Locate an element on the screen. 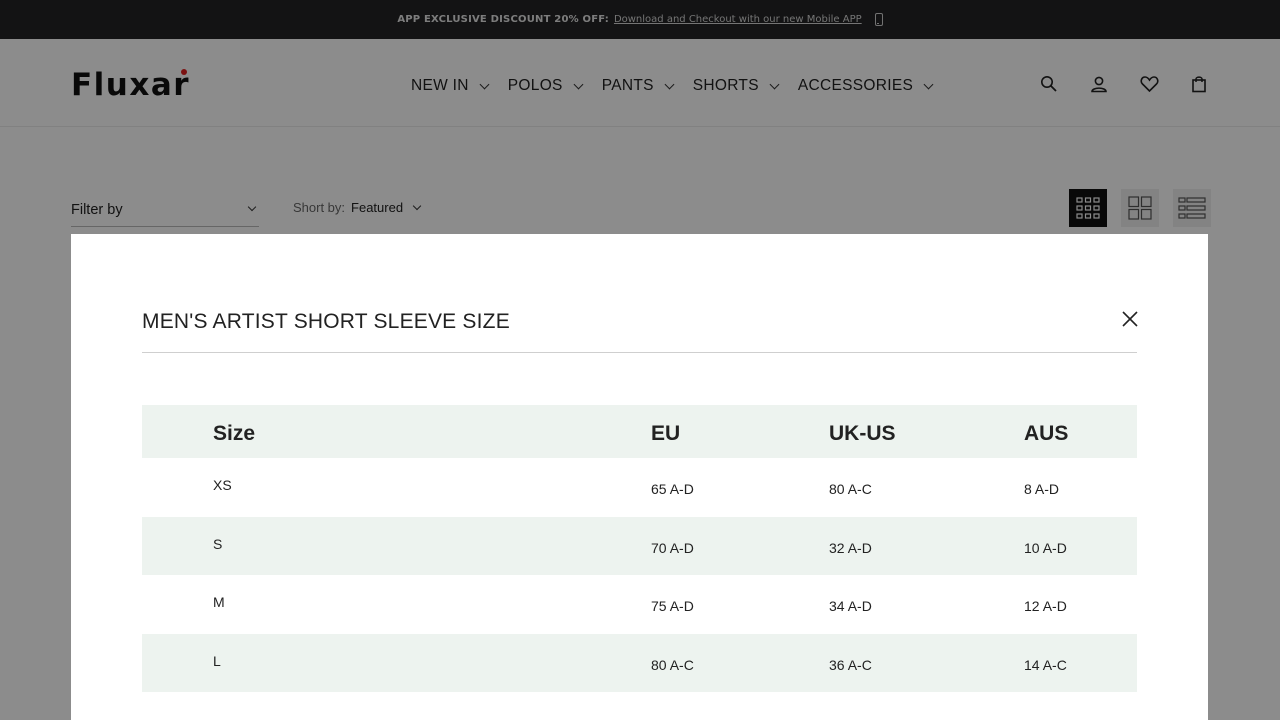 Image resolution: width=1280 pixels, height=720 pixels. column-header-uk-us: UK-US is located at coordinates (862, 433).